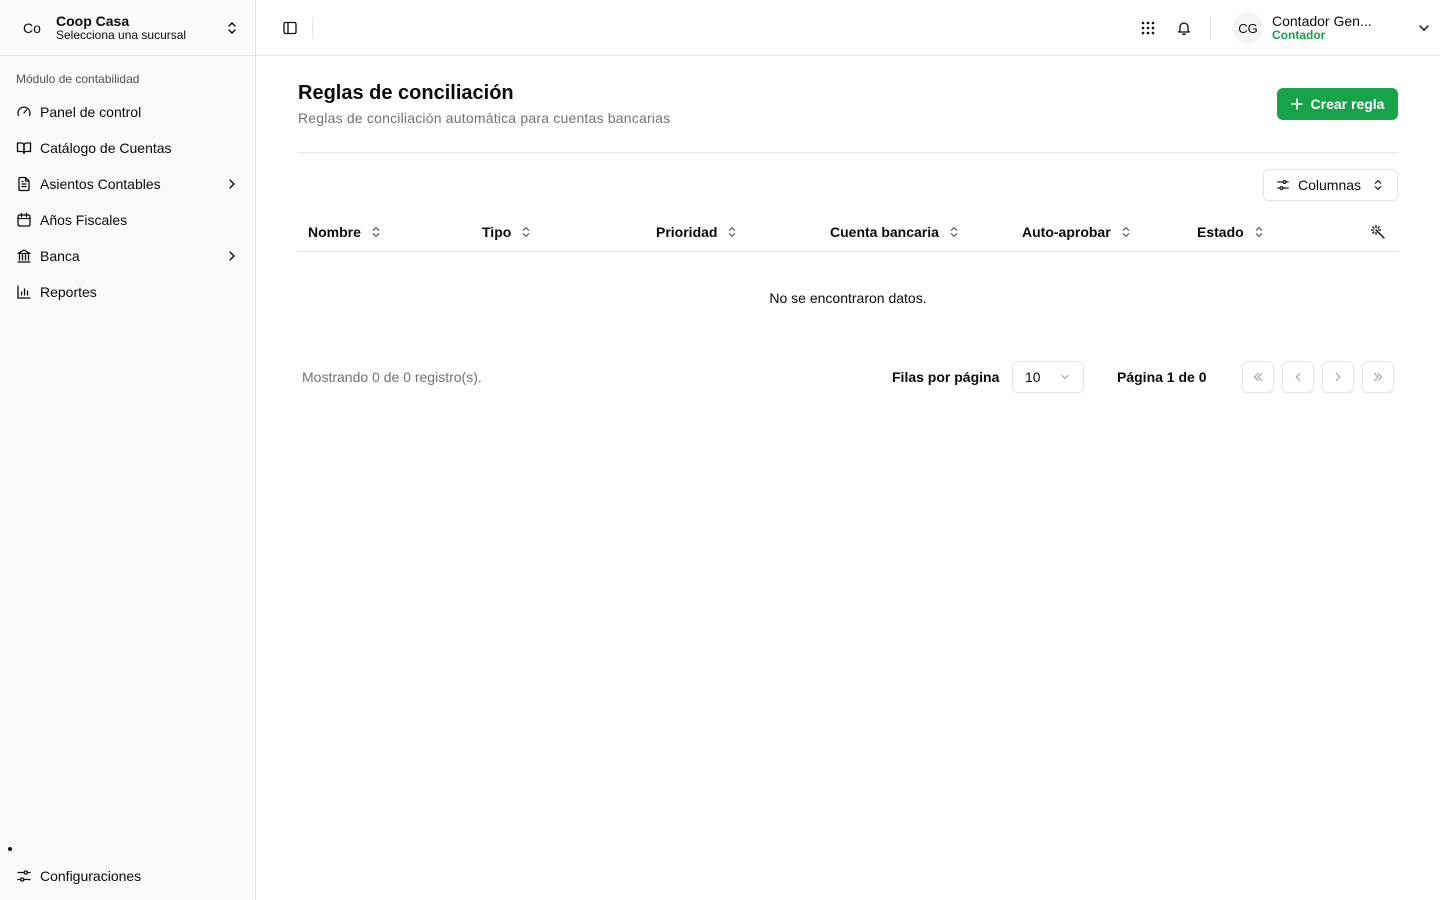  What do you see at coordinates (24, 112) in the screenshot?
I see `gauge-icon` at bounding box center [24, 112].